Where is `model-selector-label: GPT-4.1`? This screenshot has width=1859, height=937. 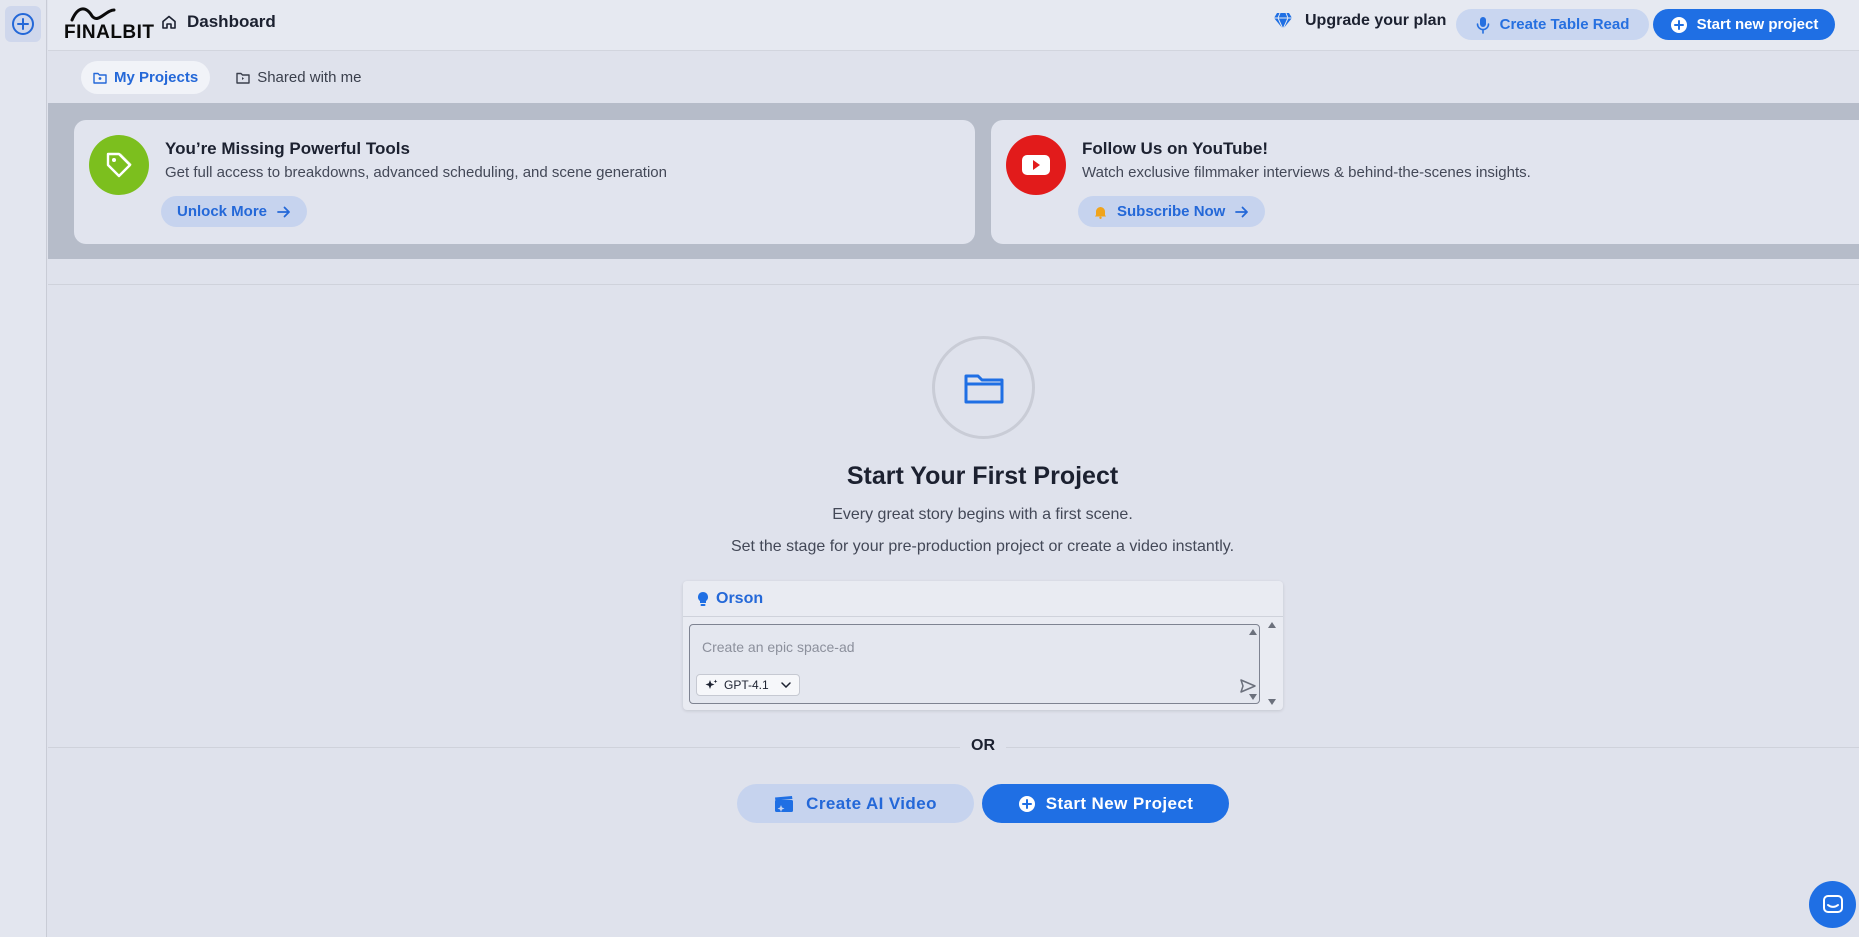 model-selector-label: GPT-4.1 is located at coordinates (746, 685).